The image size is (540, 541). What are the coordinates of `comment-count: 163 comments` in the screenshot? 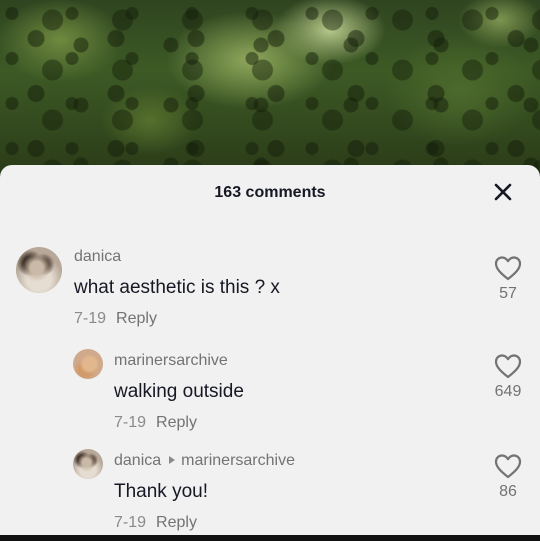 It's located at (270, 192).